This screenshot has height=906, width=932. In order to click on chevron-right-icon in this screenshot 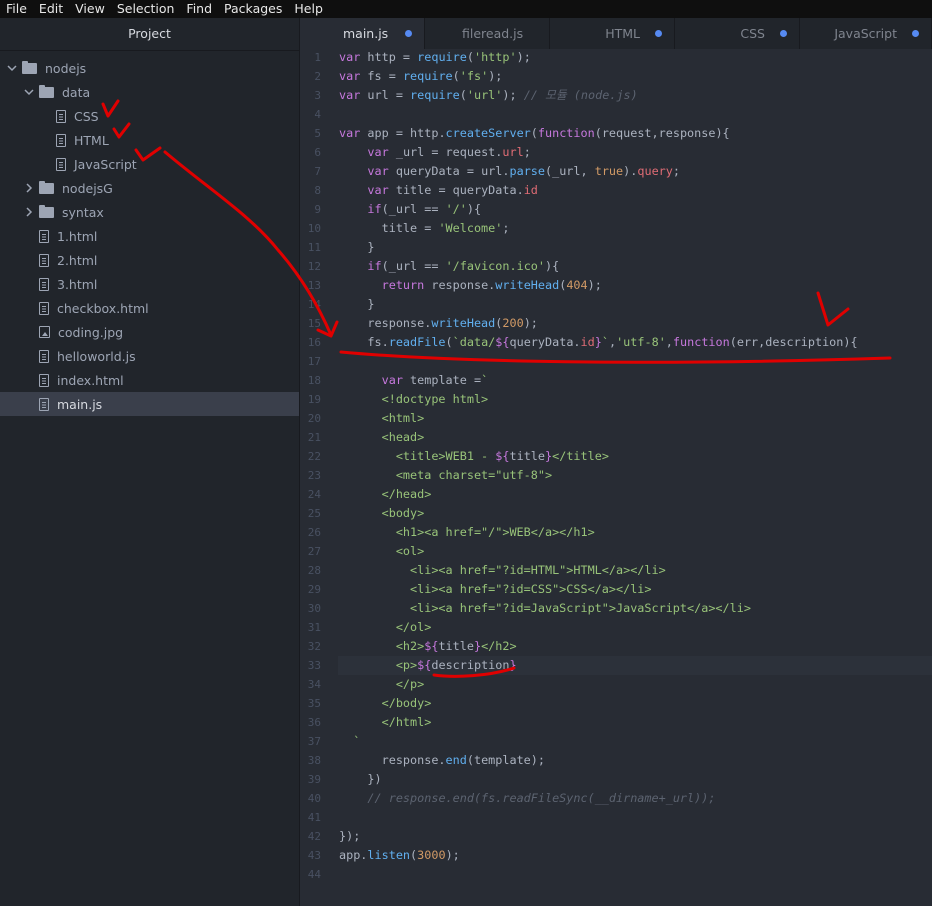, I will do `click(29, 188)`.